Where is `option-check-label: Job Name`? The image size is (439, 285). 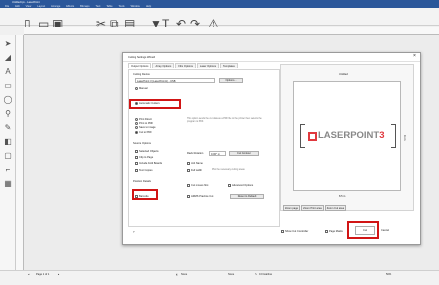 option-check-label: Job Name is located at coordinates (197, 164).